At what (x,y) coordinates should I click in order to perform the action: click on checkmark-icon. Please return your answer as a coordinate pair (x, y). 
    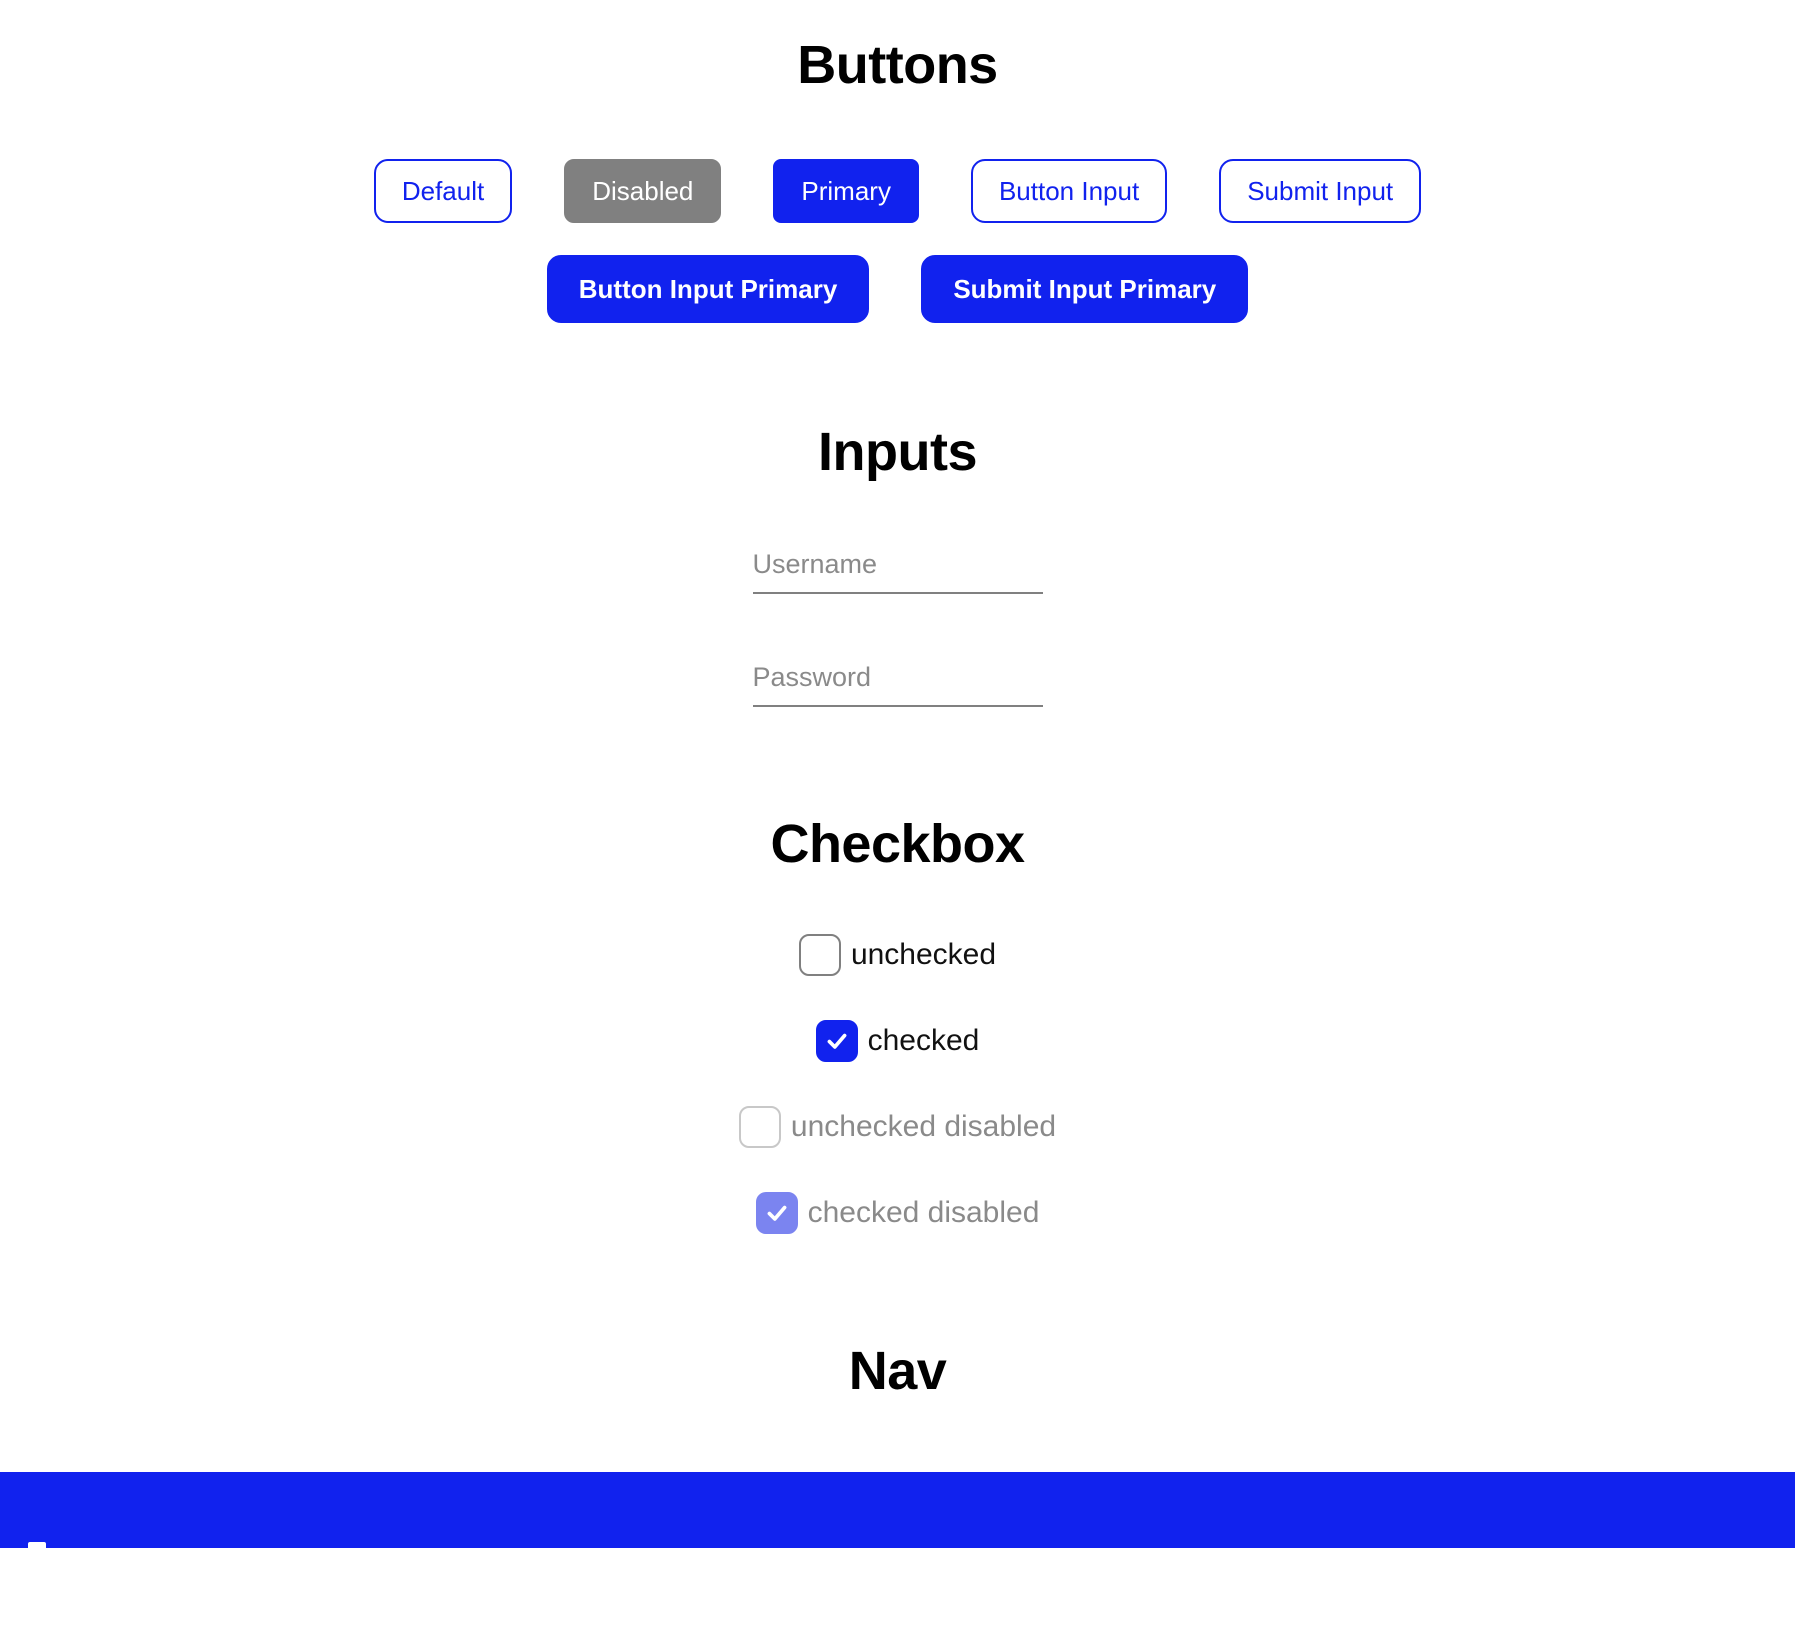
    Looking at the image, I should click on (837, 1041).